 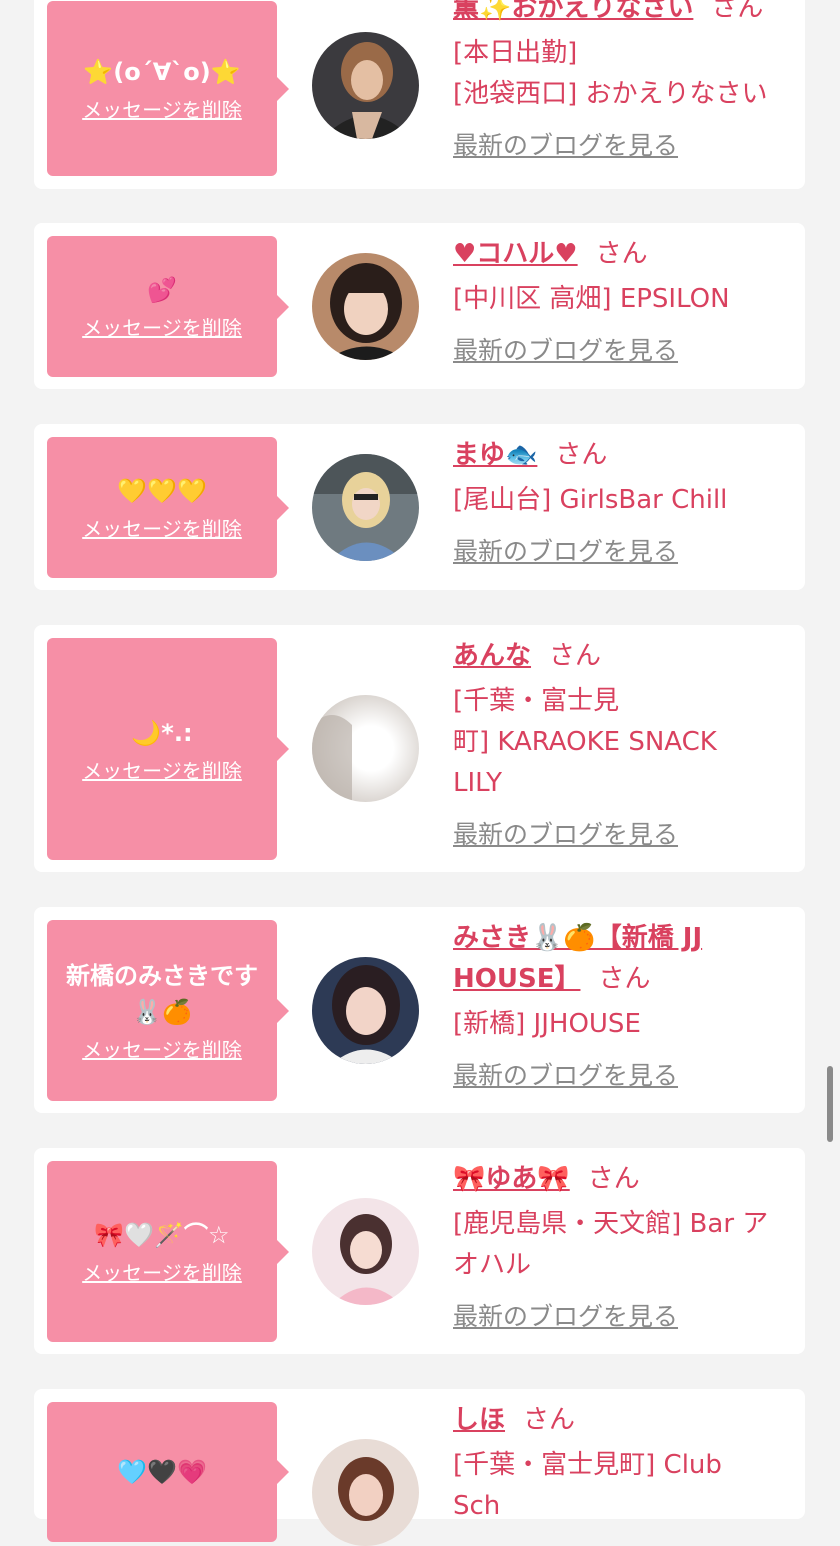 What do you see at coordinates (536, 701) in the screenshot?
I see `shop-location: [千葉・富士見` at bounding box center [536, 701].